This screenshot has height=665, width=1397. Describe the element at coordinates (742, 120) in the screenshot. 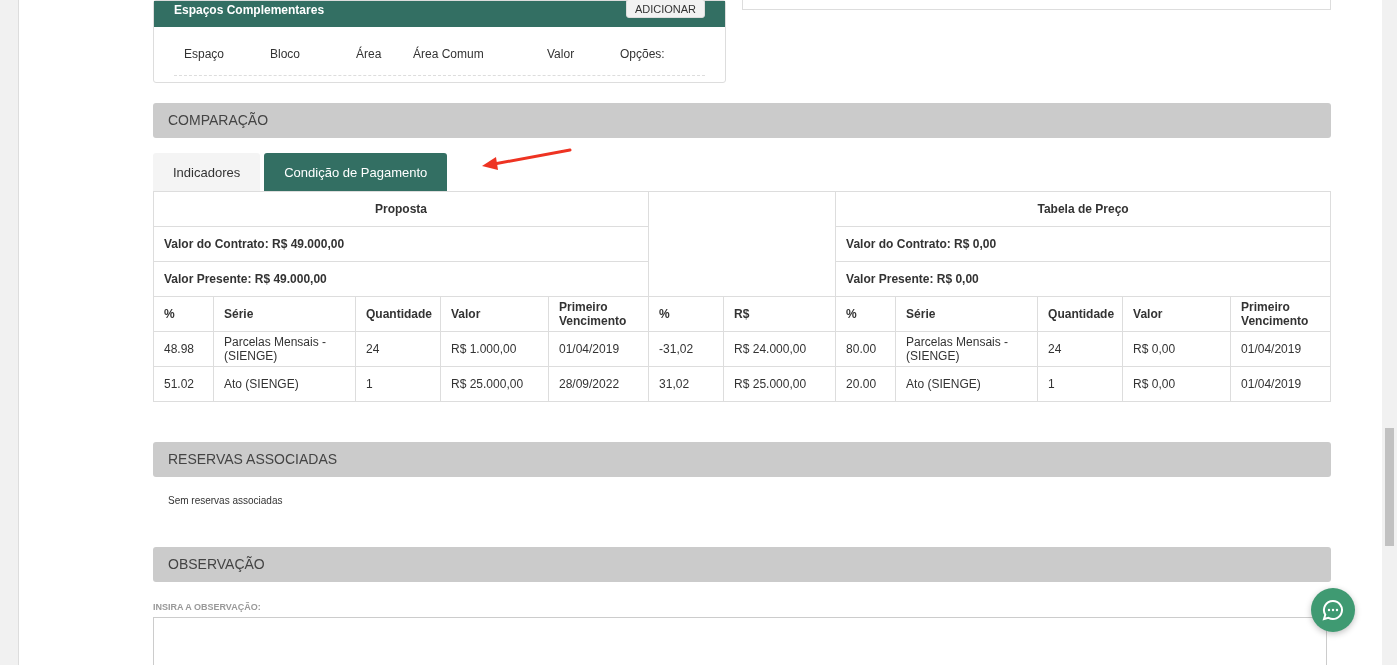

I see `section-header: COMPARAÇÃO` at that location.